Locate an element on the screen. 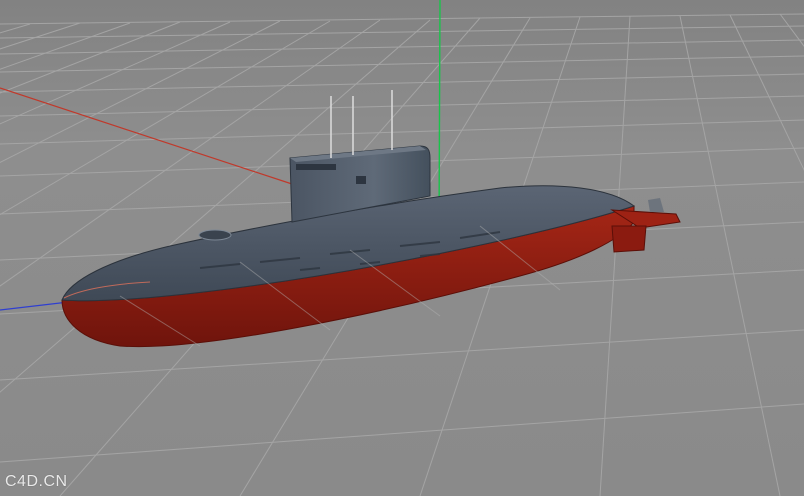  periscope-masts is located at coordinates (361, 124).